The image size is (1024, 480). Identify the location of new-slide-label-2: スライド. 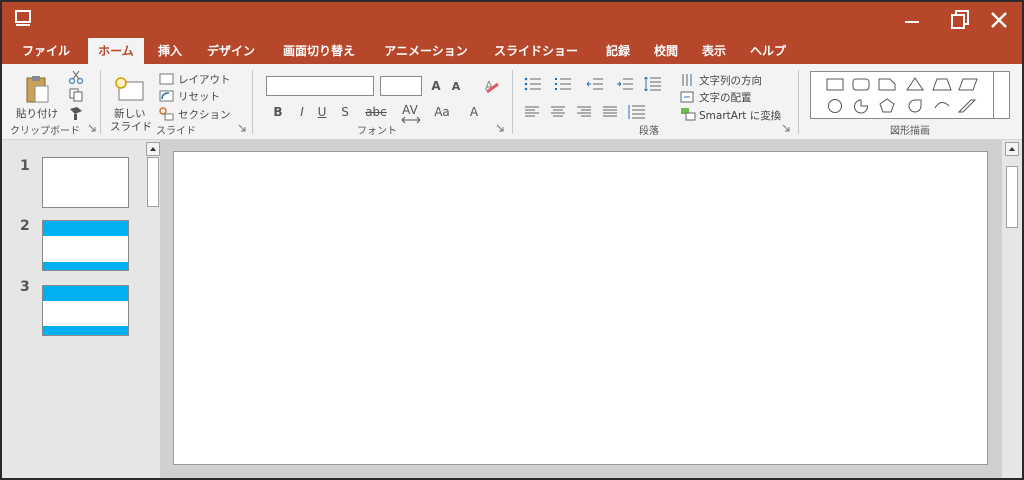
(131, 126).